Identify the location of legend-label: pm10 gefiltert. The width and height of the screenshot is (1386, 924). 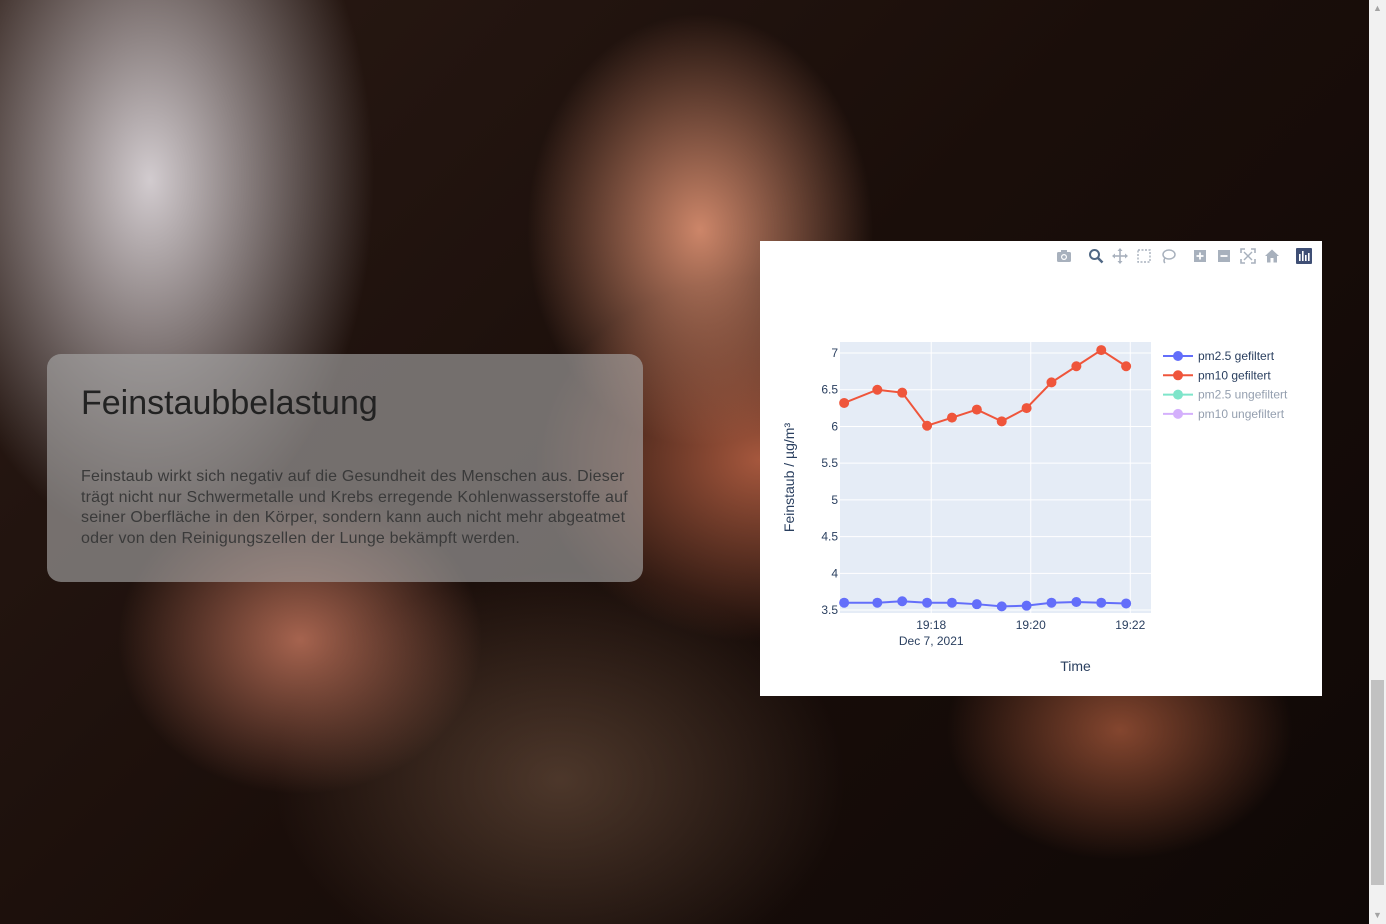
(1234, 375).